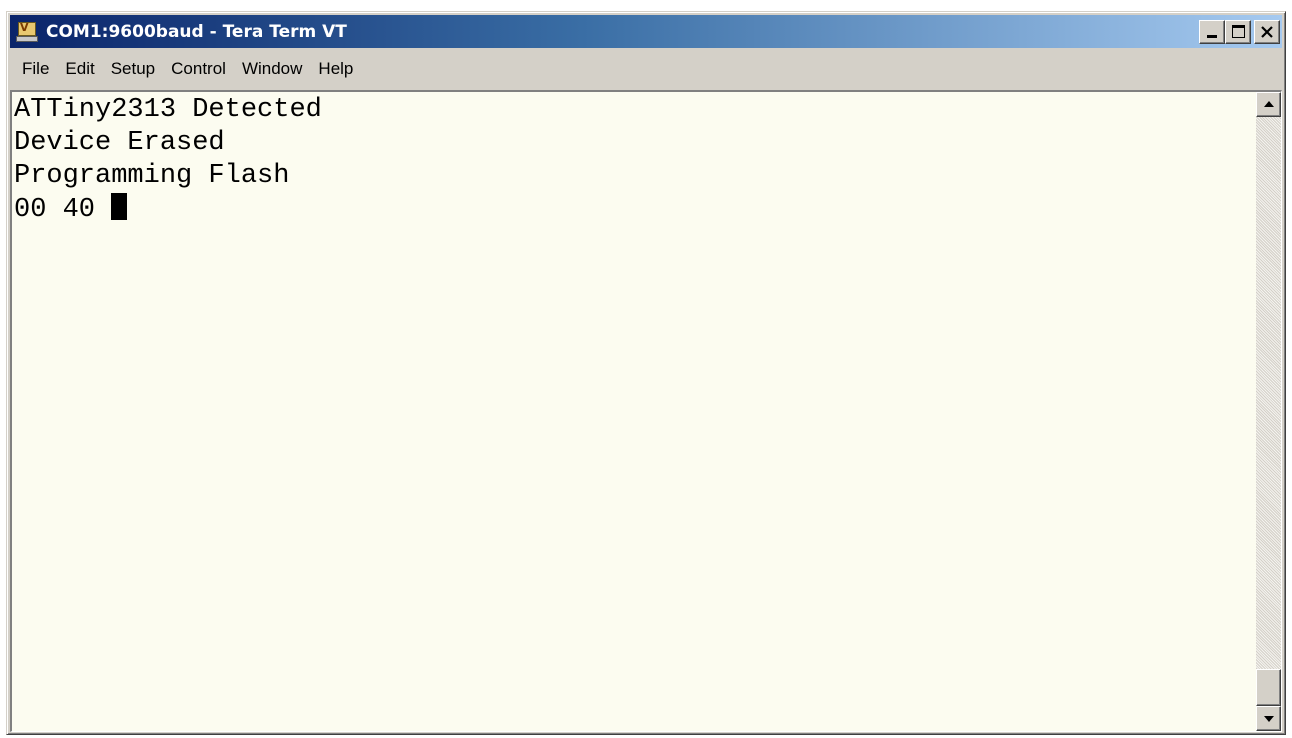  Describe the element at coordinates (1212, 36) in the screenshot. I see `minimize-icon` at that location.